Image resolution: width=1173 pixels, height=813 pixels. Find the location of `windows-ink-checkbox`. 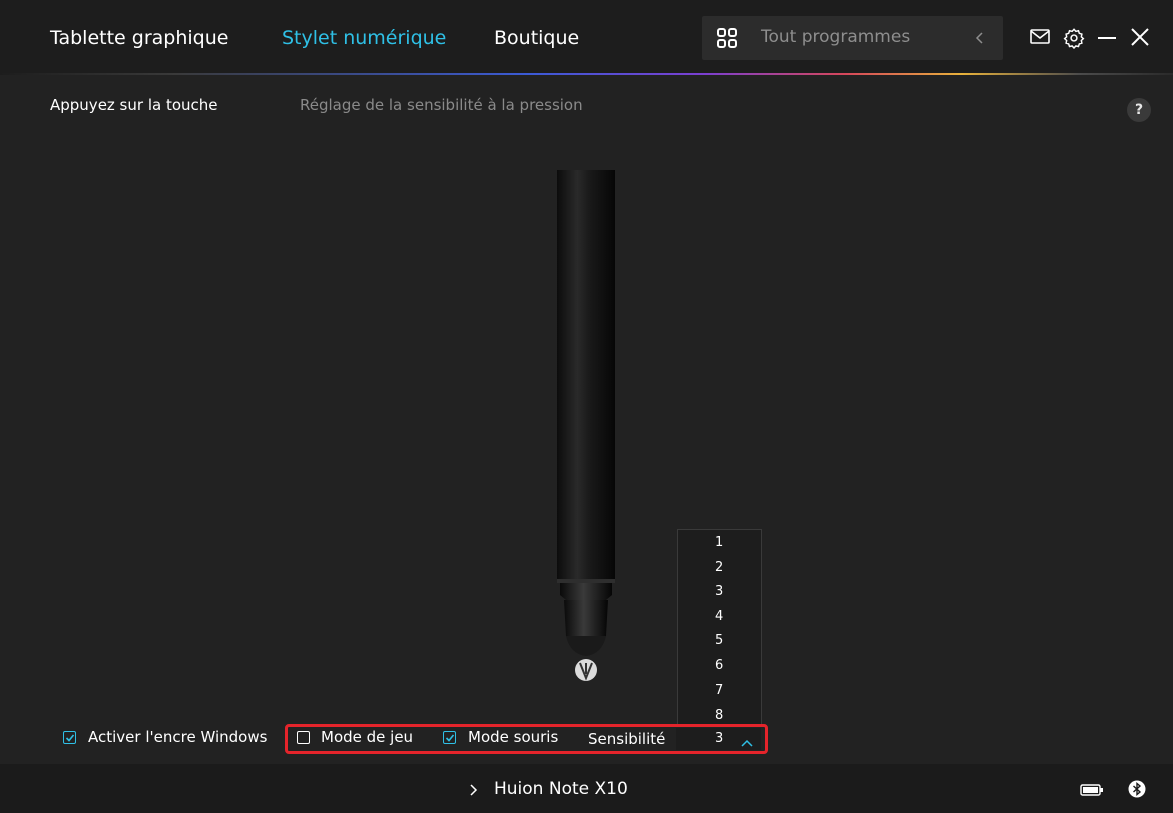

windows-ink-checkbox is located at coordinates (69, 737).